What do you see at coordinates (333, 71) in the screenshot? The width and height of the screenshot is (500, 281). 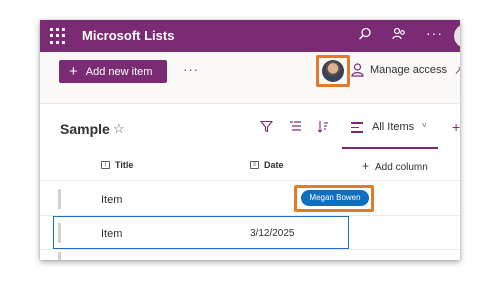 I see `user-avatar` at bounding box center [333, 71].